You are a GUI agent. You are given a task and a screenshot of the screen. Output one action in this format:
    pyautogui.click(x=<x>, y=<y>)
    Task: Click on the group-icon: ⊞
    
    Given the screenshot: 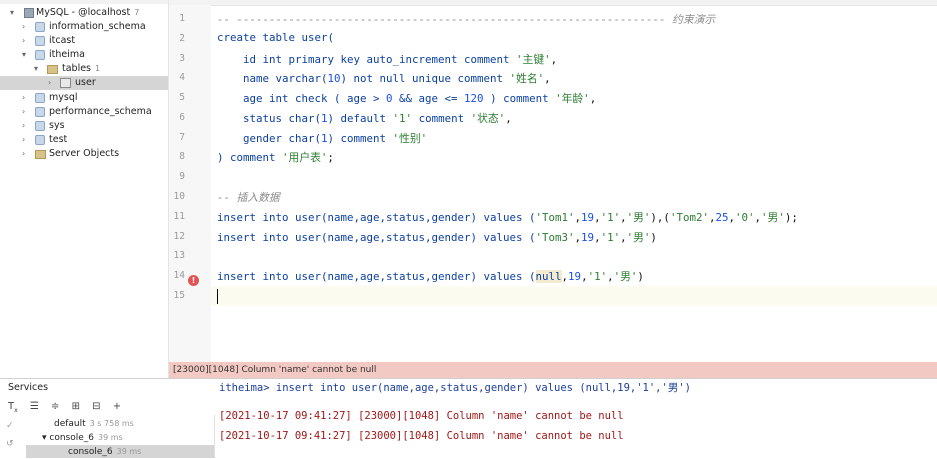 What is the action you would take?
    pyautogui.click(x=76, y=406)
    